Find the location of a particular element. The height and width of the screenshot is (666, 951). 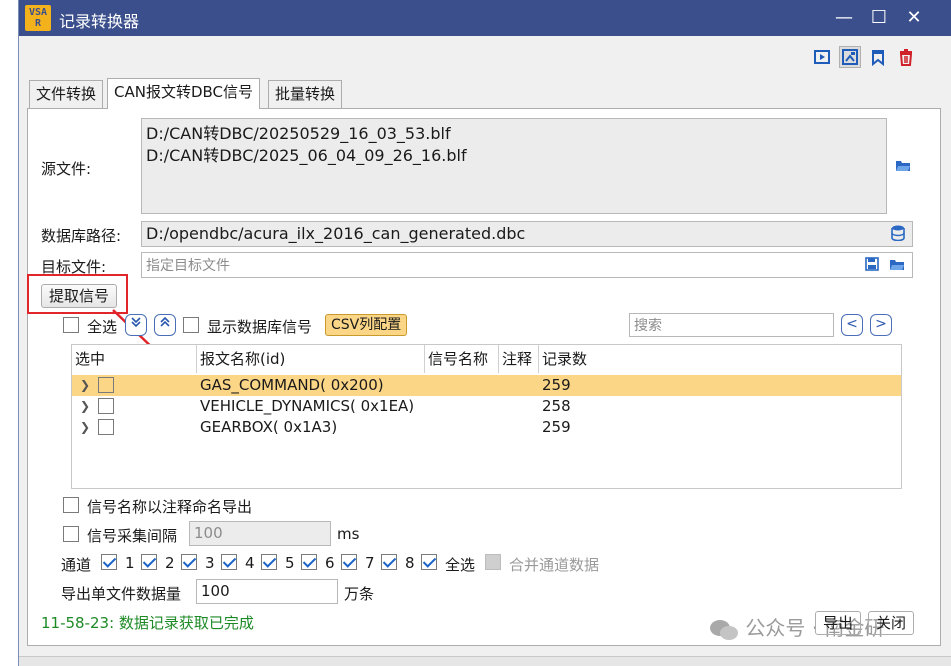

message-name: VEHICLE_DYNAMICS( 0x1EA) is located at coordinates (307, 406).